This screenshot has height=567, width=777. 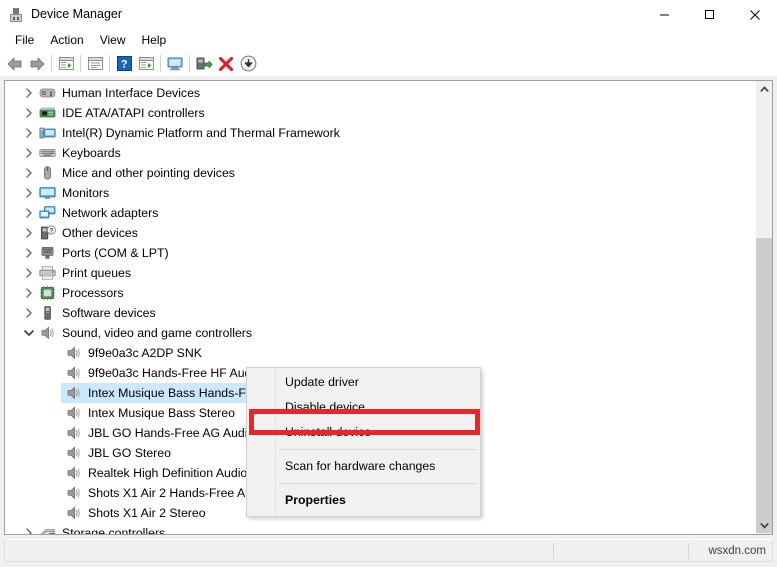 I want to click on title-bar: Device Manager, so click(x=388, y=14).